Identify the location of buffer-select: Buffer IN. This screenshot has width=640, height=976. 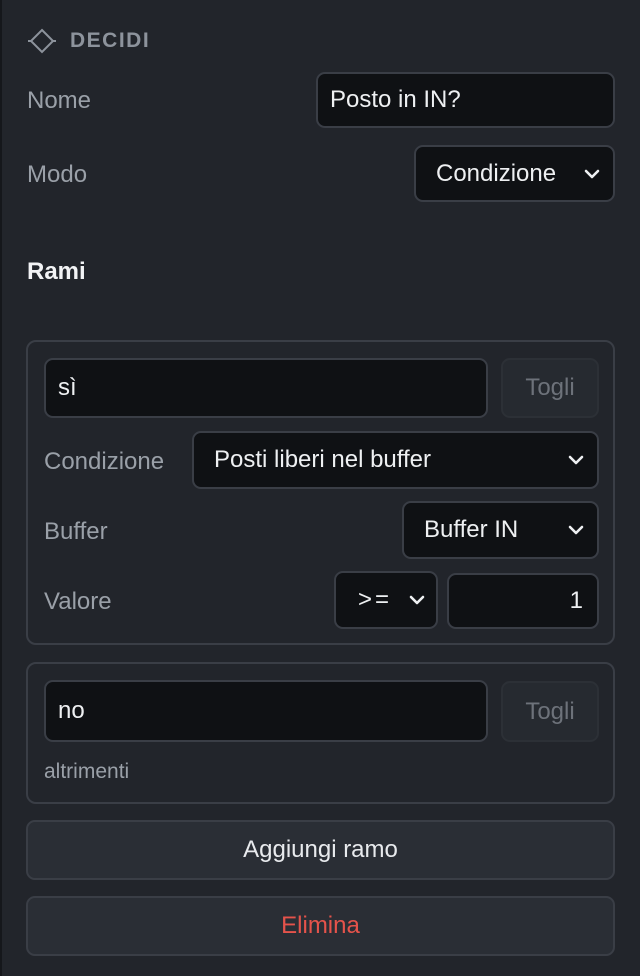
(500, 530).